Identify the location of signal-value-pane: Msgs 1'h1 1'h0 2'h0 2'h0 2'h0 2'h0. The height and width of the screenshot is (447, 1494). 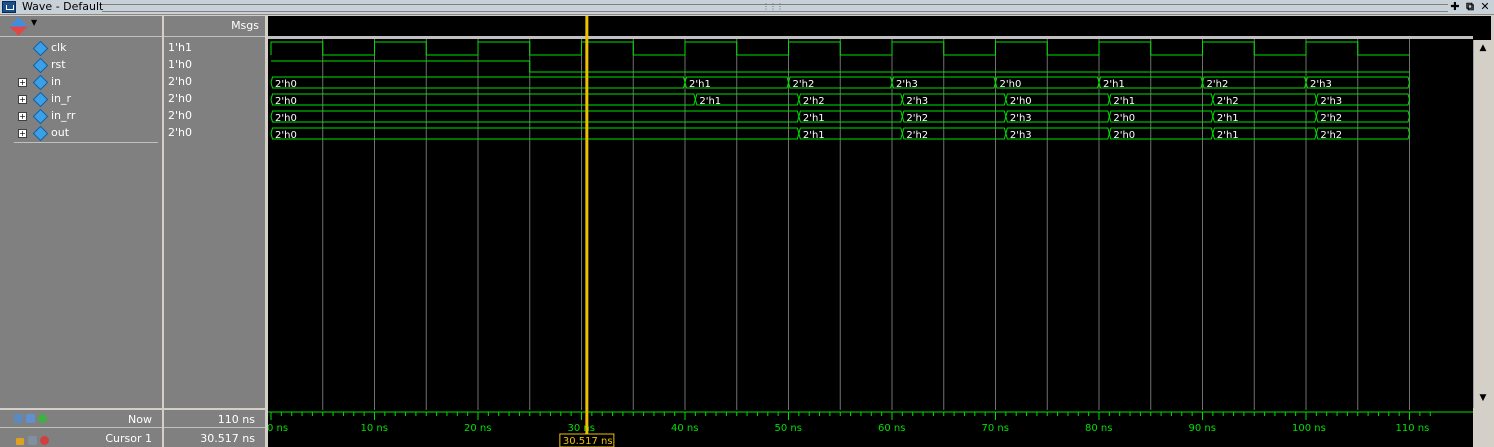
(214, 212).